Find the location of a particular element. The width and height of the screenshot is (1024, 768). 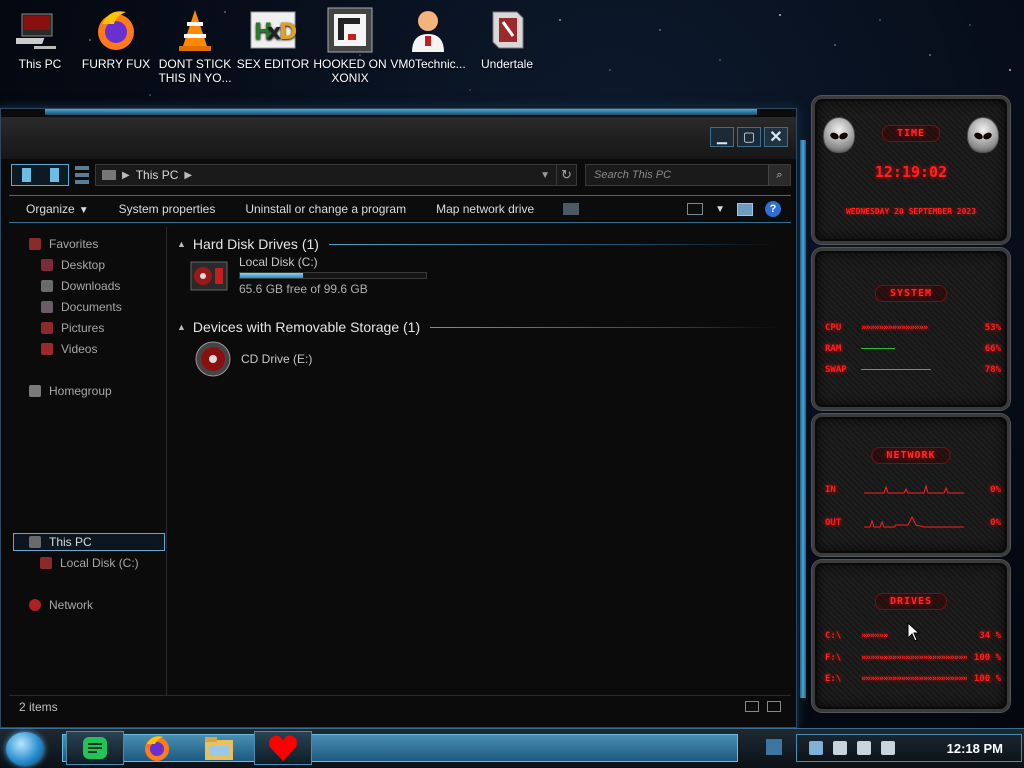

desktop-icon-label: SEX EDITOR is located at coordinates (273, 64).